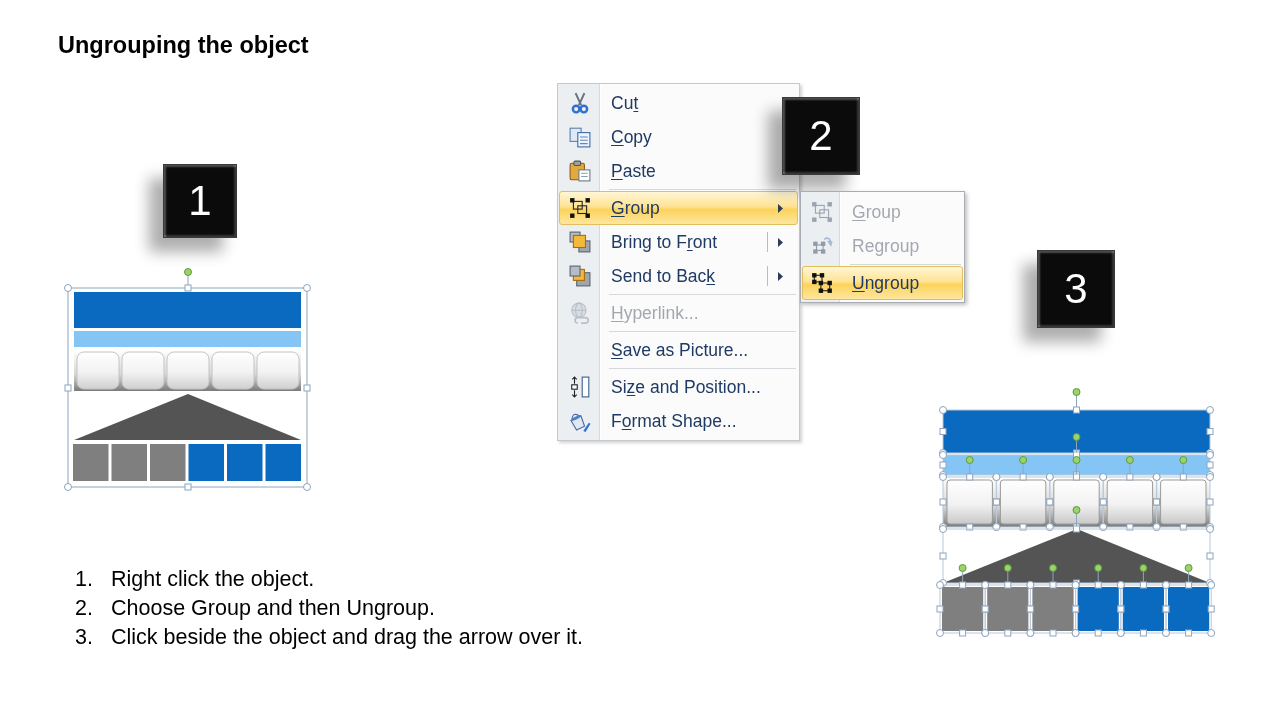  Describe the element at coordinates (580, 313) in the screenshot. I see `globe-link-icon` at that location.